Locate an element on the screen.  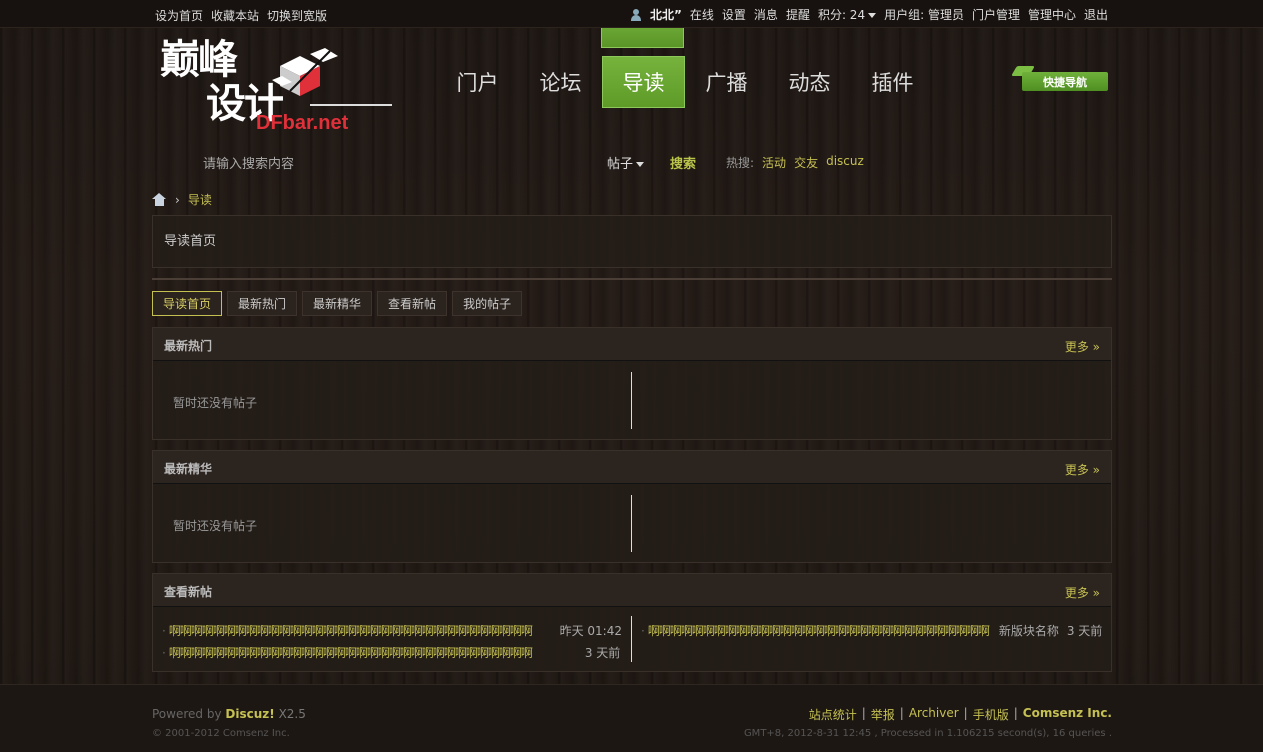
home-icon is located at coordinates (159, 199).